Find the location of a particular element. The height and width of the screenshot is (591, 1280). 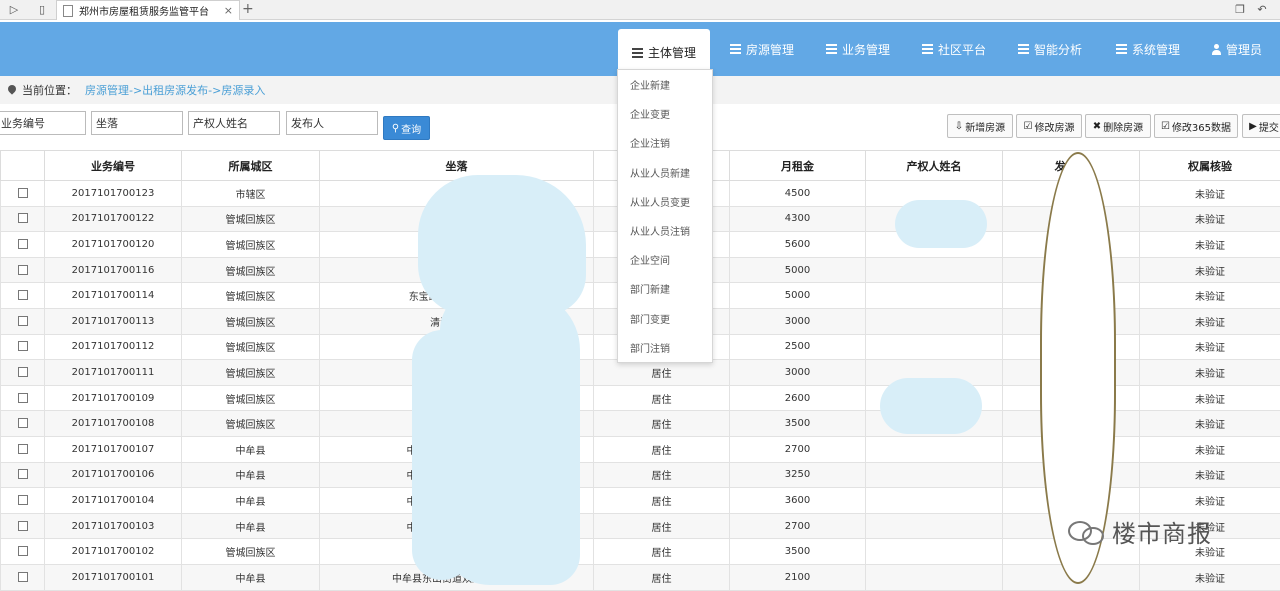

business-number-input is located at coordinates (43, 123).